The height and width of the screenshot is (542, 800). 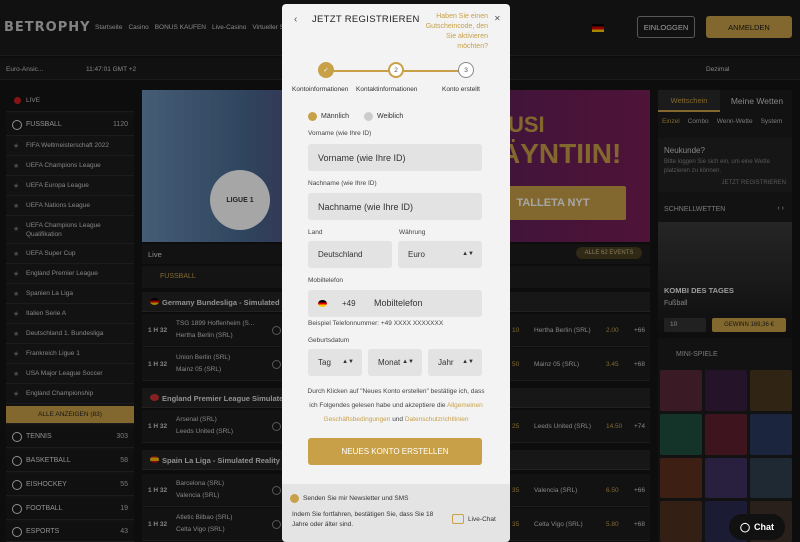 What do you see at coordinates (326, 280) in the screenshot?
I see `phone-label: Mobiltelefon` at bounding box center [326, 280].